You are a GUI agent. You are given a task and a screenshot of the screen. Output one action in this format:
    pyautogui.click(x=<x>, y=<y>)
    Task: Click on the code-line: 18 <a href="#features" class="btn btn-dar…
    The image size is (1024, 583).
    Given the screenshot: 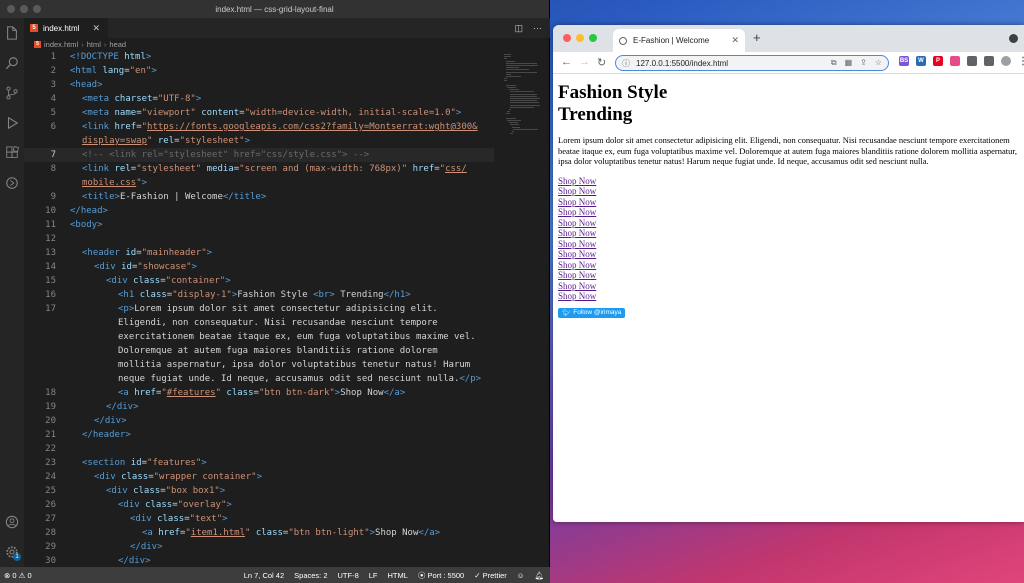 What is the action you would take?
    pyautogui.click(x=259, y=393)
    